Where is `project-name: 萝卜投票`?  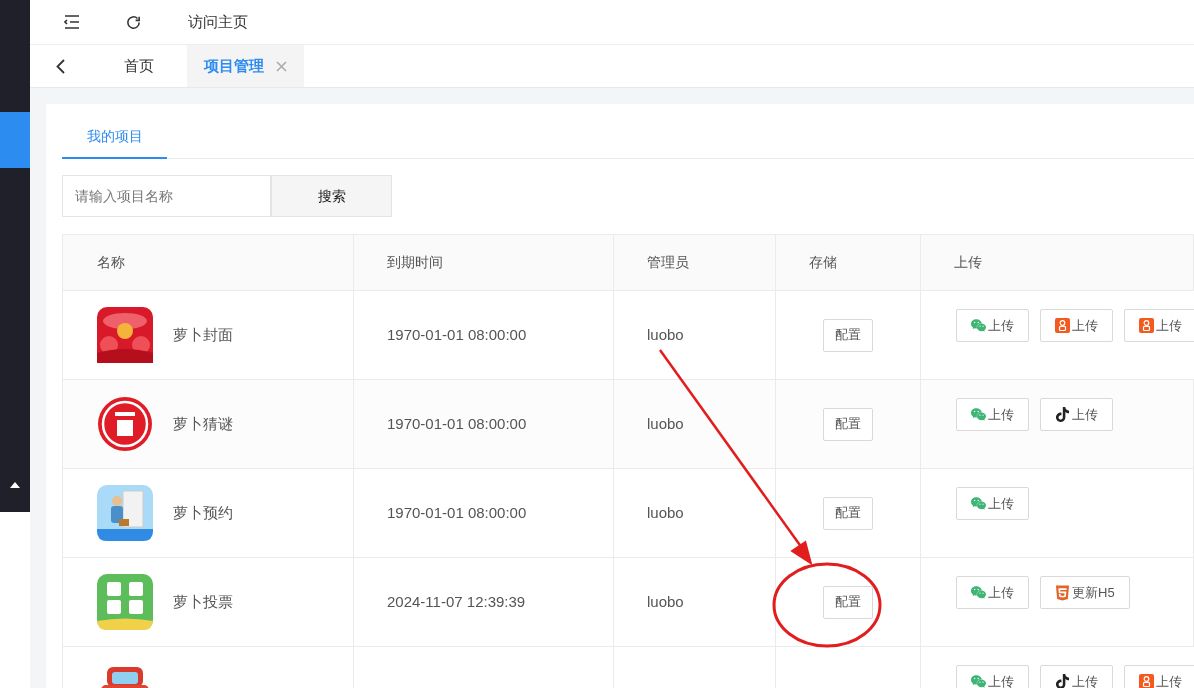 project-name: 萝卜投票 is located at coordinates (203, 601).